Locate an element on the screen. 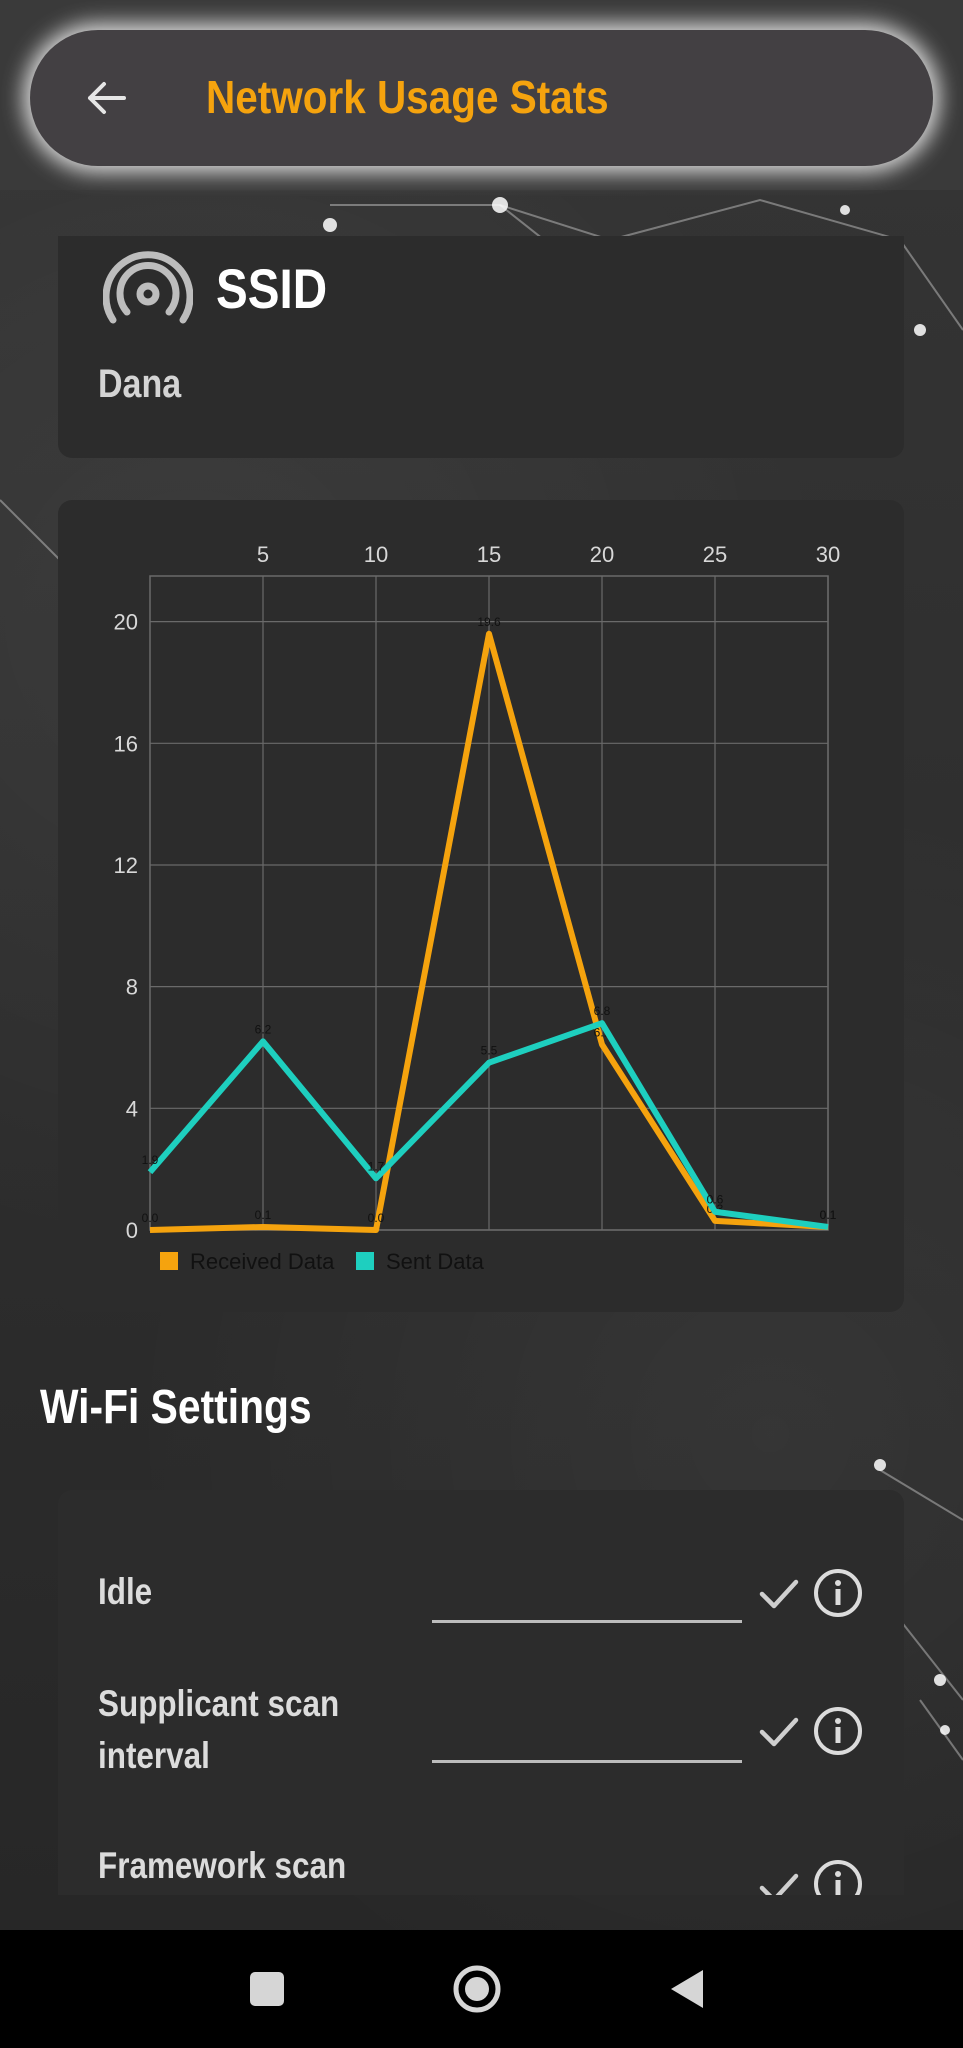  back-button is located at coordinates (106, 98).